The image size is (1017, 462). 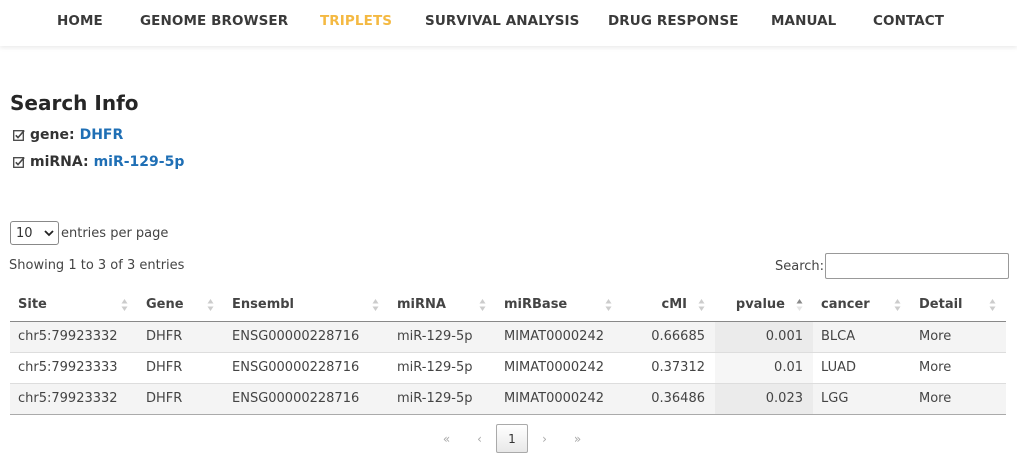 What do you see at coordinates (799, 305) in the screenshot?
I see `sort-ascending-icon` at bounding box center [799, 305].